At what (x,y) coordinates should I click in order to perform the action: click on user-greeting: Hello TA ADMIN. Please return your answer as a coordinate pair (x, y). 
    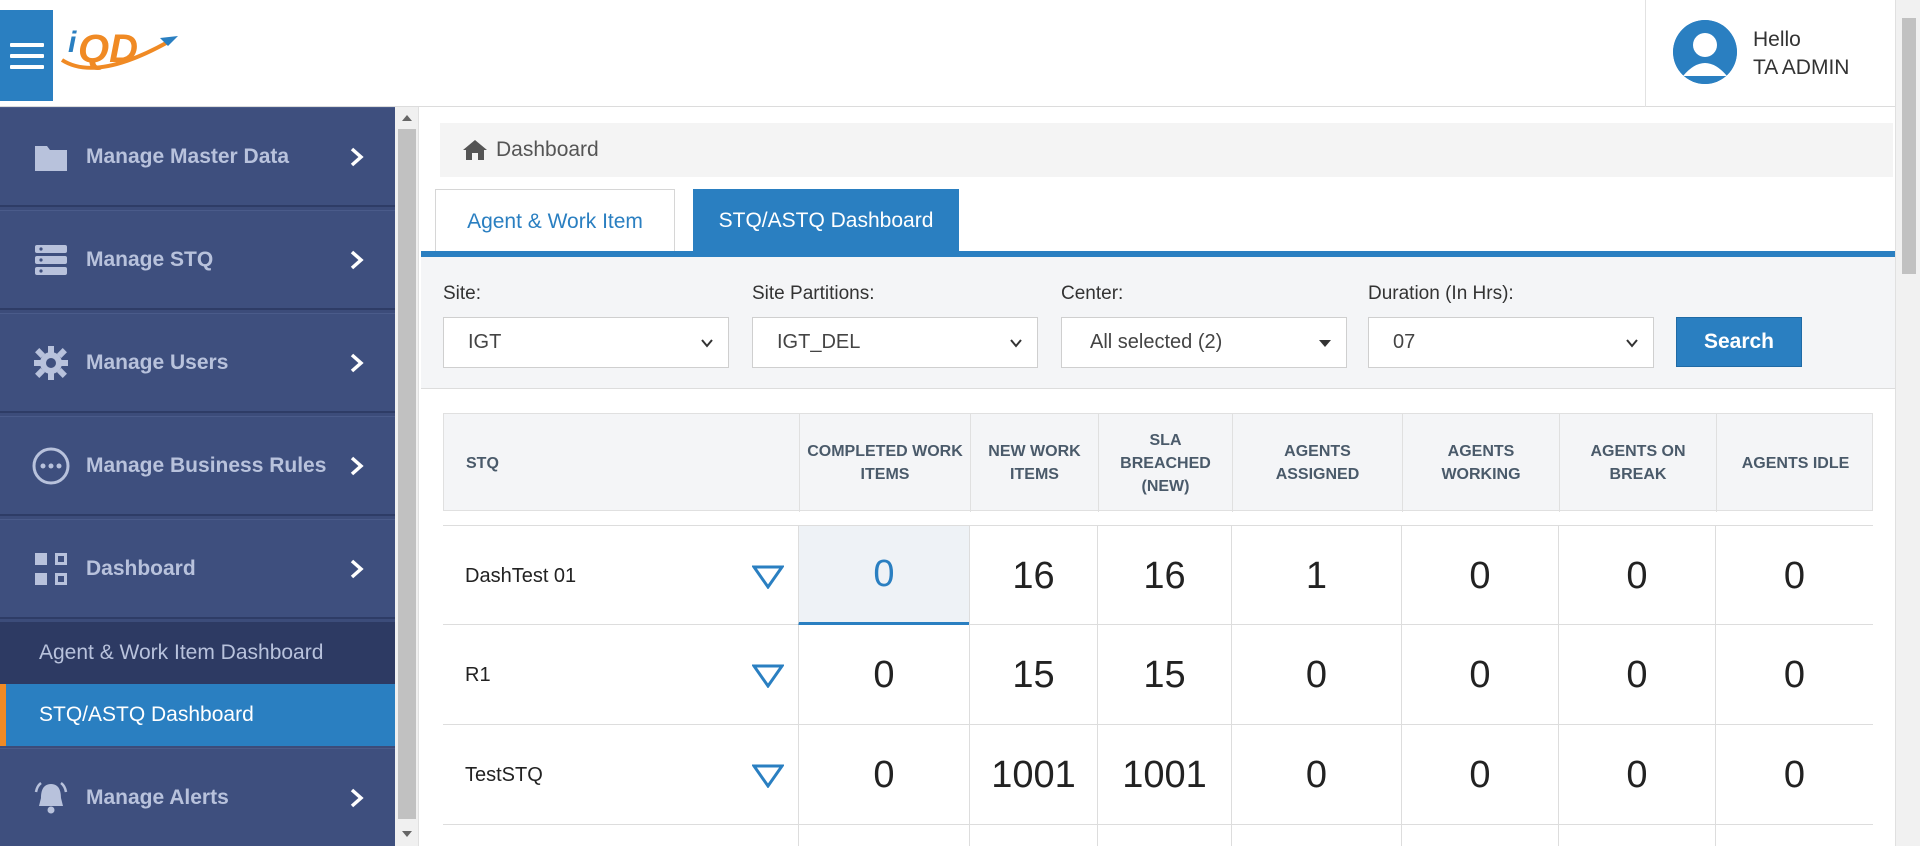
    Looking at the image, I should click on (1801, 54).